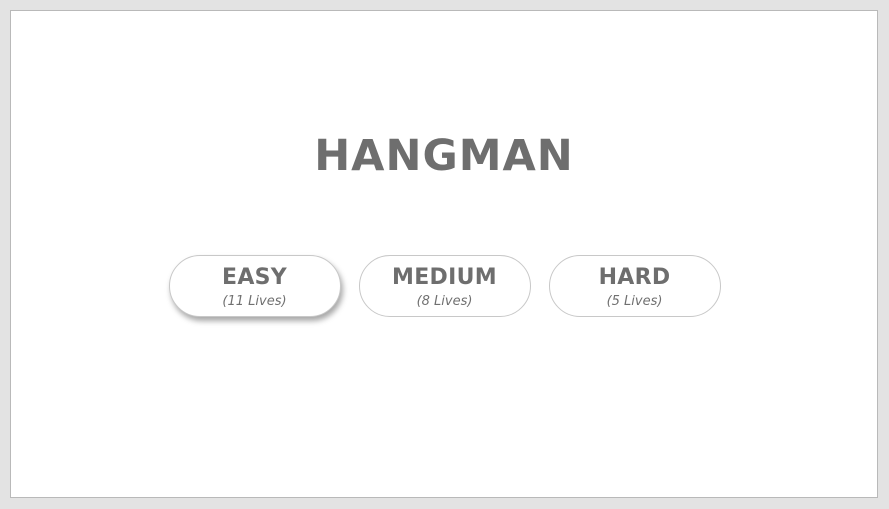 This screenshot has width=889, height=509. Describe the element at coordinates (444, 301) in the screenshot. I see `medium-lives: (8 Lives)` at that location.